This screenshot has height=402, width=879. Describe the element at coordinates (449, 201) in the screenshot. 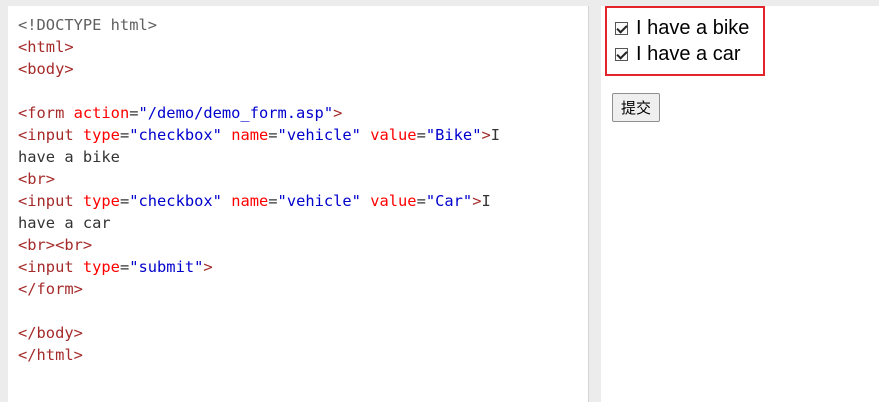

I see `code-token: "Car"` at that location.